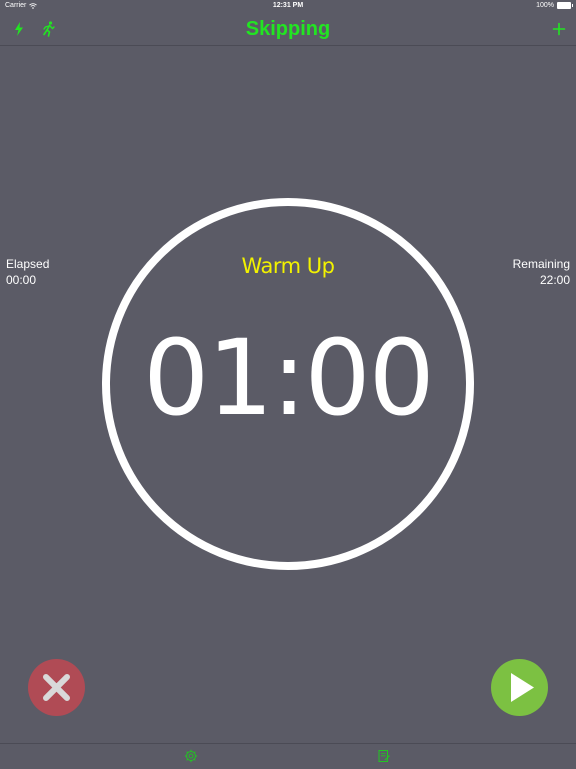  What do you see at coordinates (384, 756) in the screenshot?
I see `notes-edit-icon` at bounding box center [384, 756].